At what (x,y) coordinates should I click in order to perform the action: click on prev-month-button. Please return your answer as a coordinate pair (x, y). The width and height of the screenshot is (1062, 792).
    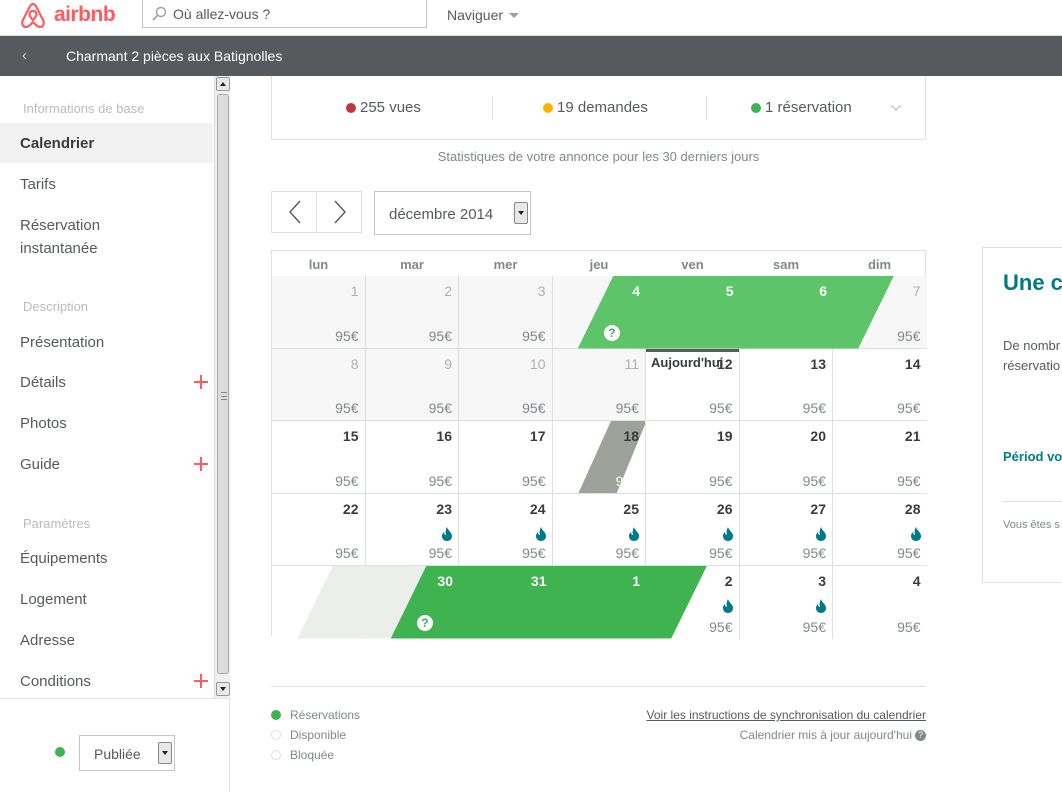
    Looking at the image, I should click on (294, 212).